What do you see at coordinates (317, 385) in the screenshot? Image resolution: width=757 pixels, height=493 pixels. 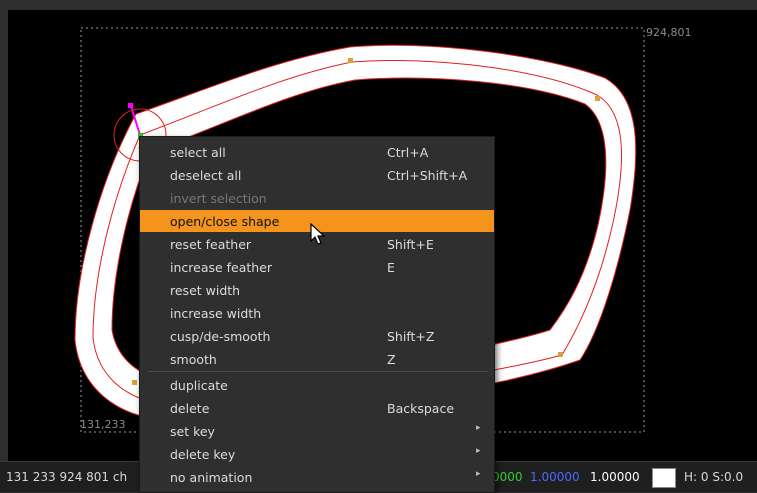 I see `menu-item-duplicate: duplicate` at bounding box center [317, 385].